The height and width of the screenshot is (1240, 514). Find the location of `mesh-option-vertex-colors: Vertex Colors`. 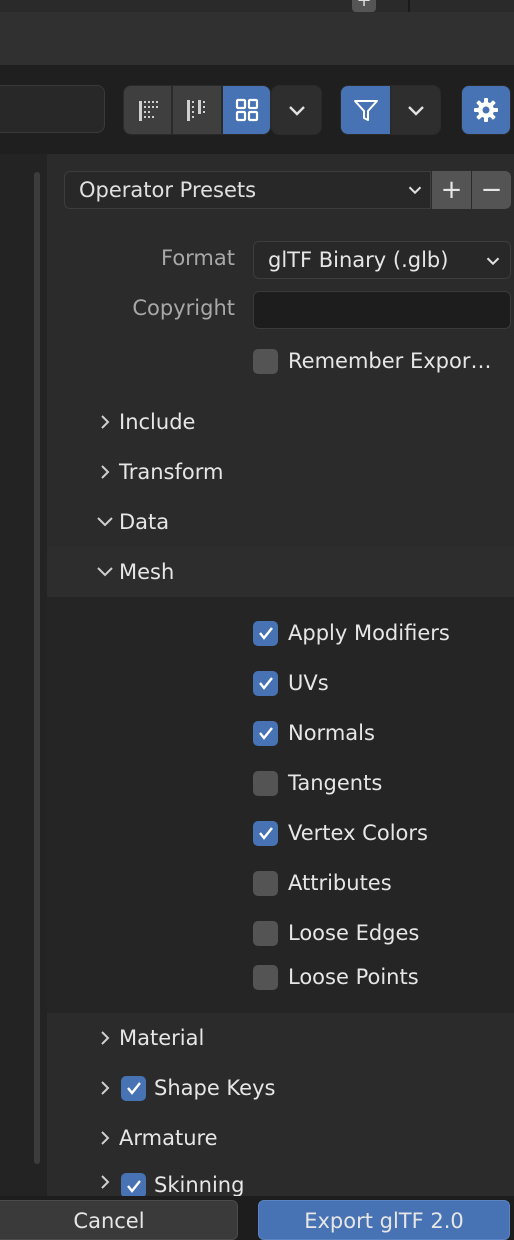

mesh-option-vertex-colors: Vertex Colors is located at coordinates (340, 833).